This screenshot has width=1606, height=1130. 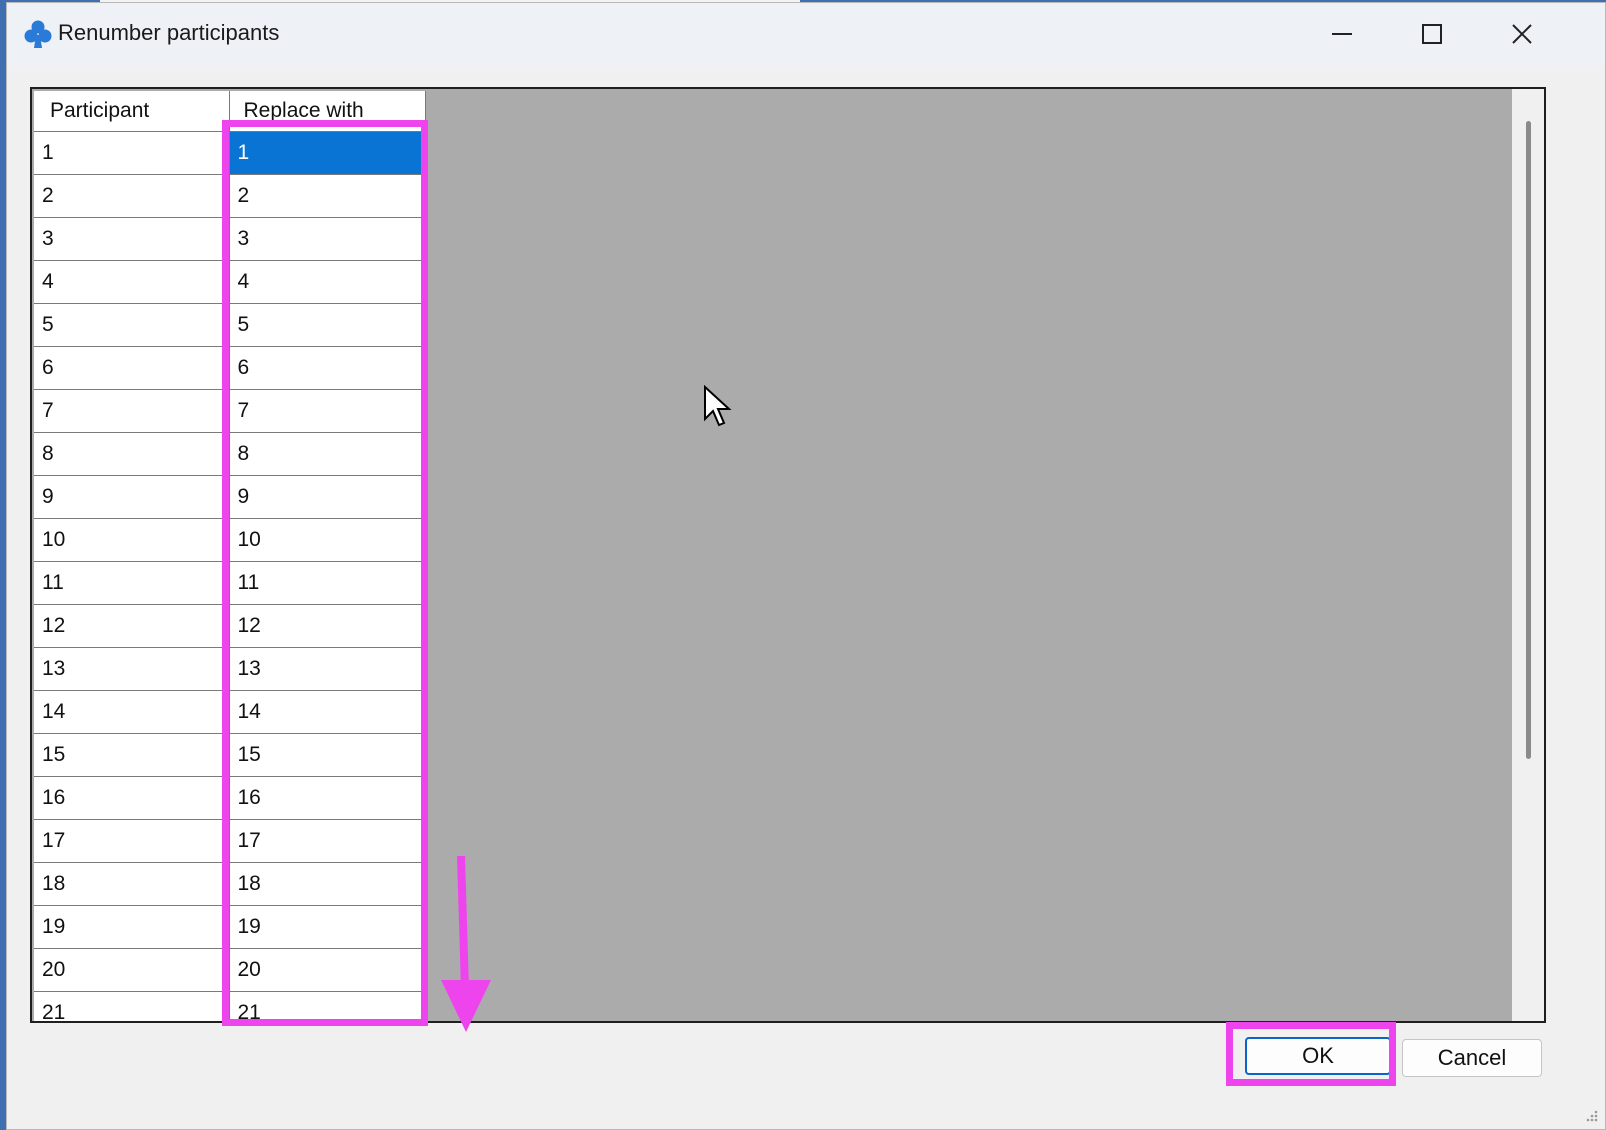 I want to click on participant-cell: 4, so click(x=132, y=281).